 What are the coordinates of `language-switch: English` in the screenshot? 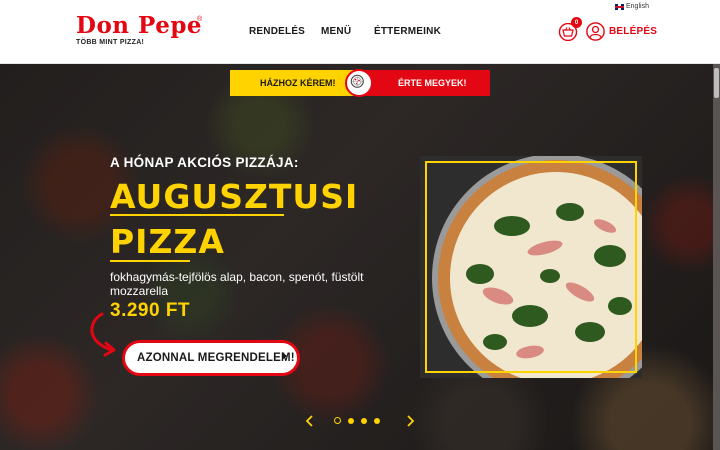 It's located at (632, 6).